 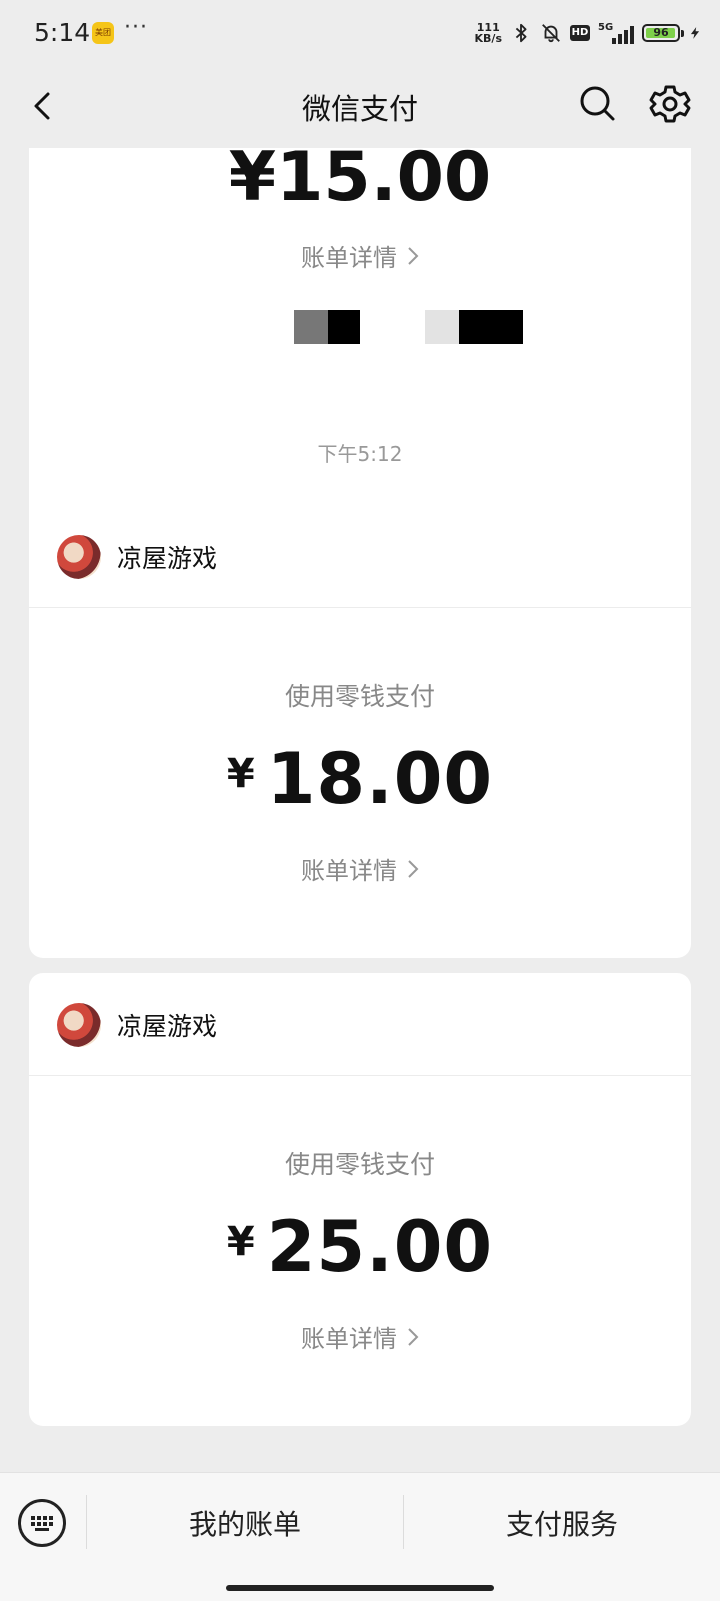 What do you see at coordinates (616, 33) in the screenshot?
I see `signal-icon: 5G` at bounding box center [616, 33].